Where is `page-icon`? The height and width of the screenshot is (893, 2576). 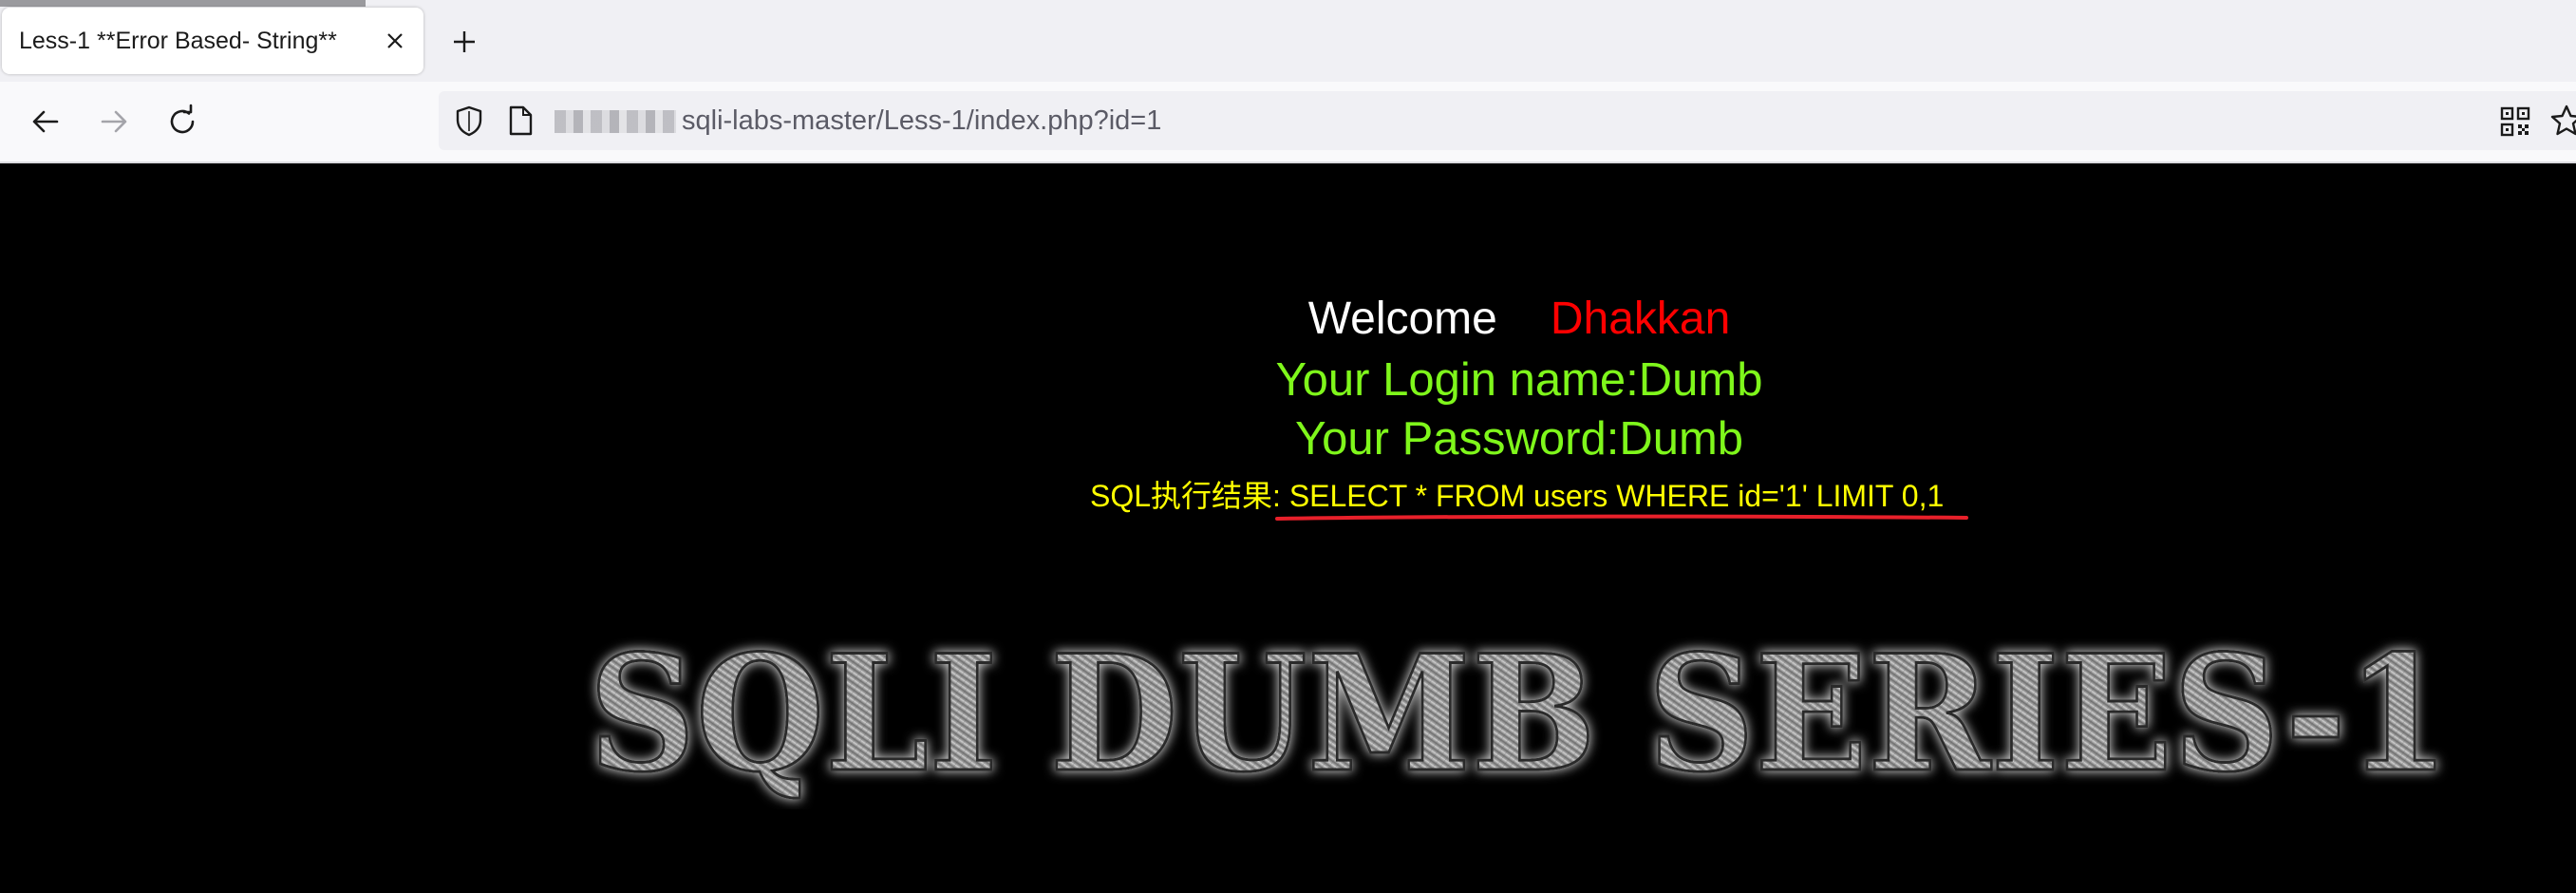
page-icon is located at coordinates (520, 121).